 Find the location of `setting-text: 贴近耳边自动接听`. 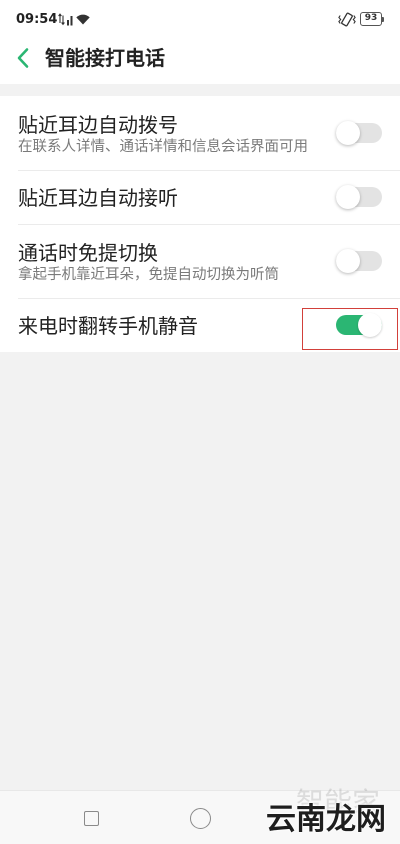

setting-text: 贴近耳边自动接听 is located at coordinates (98, 197).